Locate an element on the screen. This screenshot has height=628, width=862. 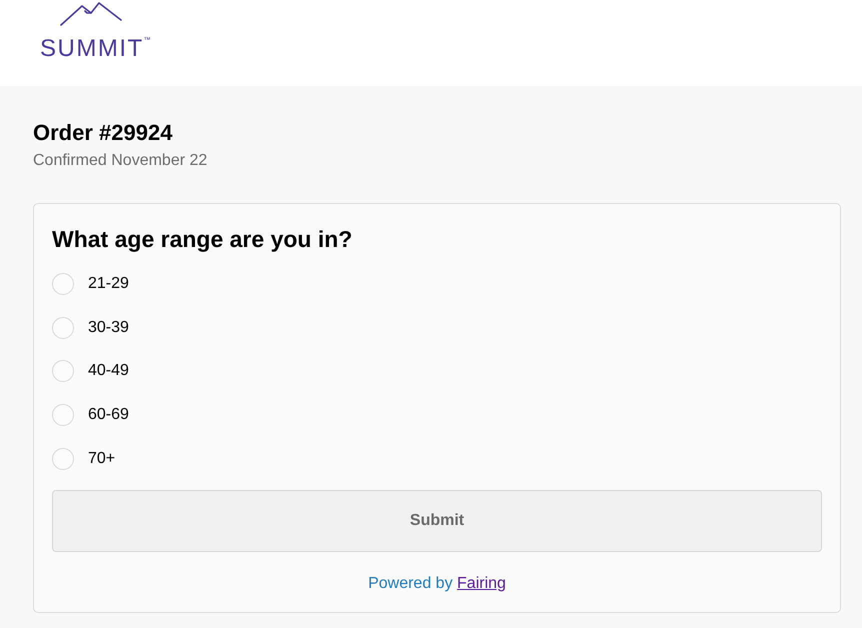
option-label: 70+ is located at coordinates (102, 459).